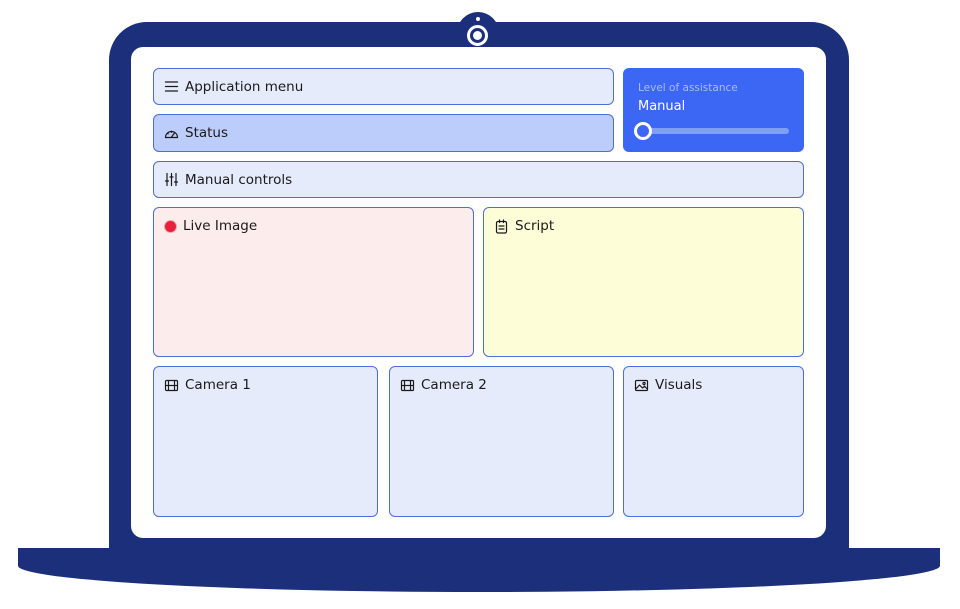  Describe the element at coordinates (244, 86) in the screenshot. I see `application-menu-label: Application menu` at that location.